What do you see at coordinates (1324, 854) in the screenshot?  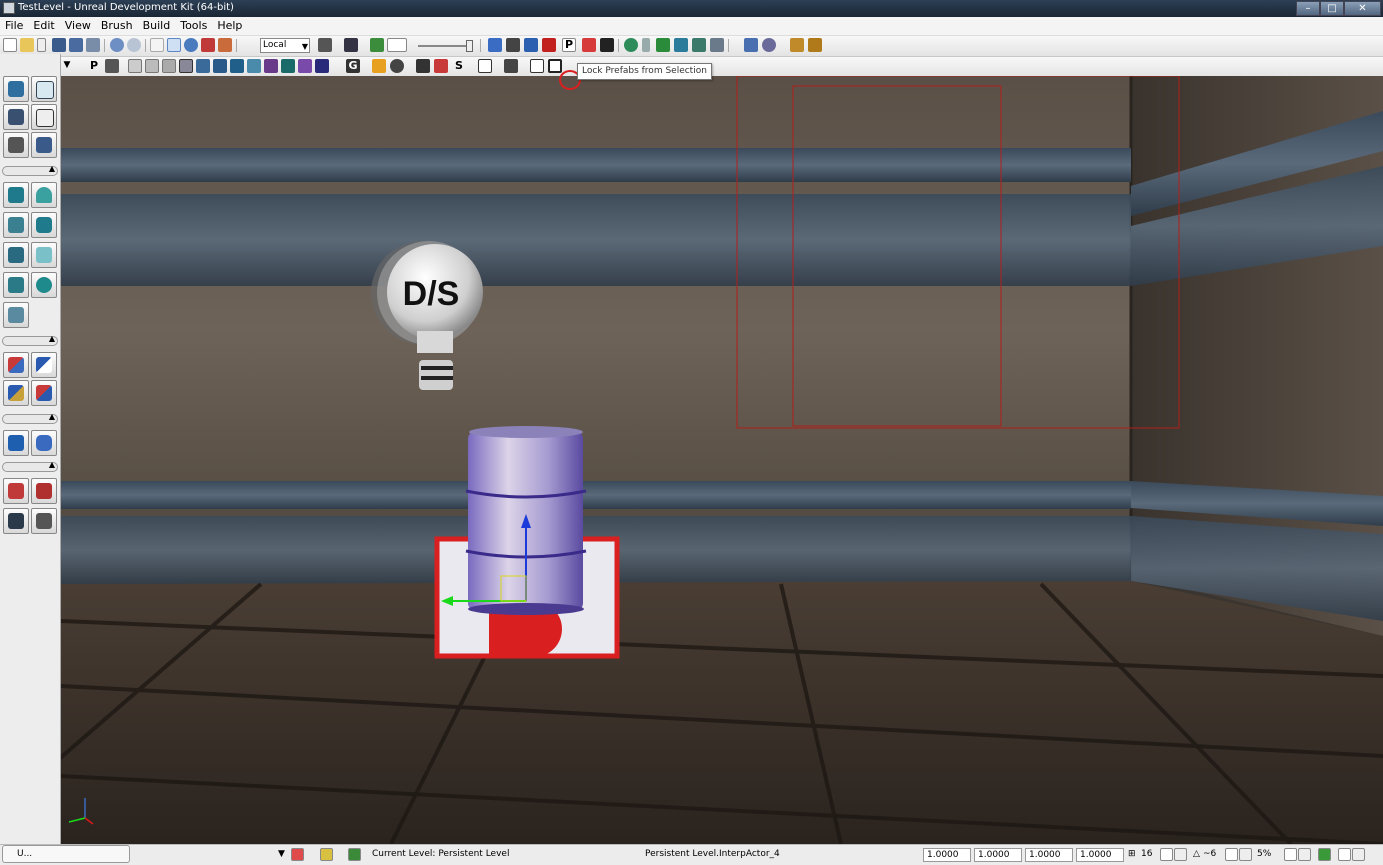 I see `autosave-icon` at bounding box center [1324, 854].